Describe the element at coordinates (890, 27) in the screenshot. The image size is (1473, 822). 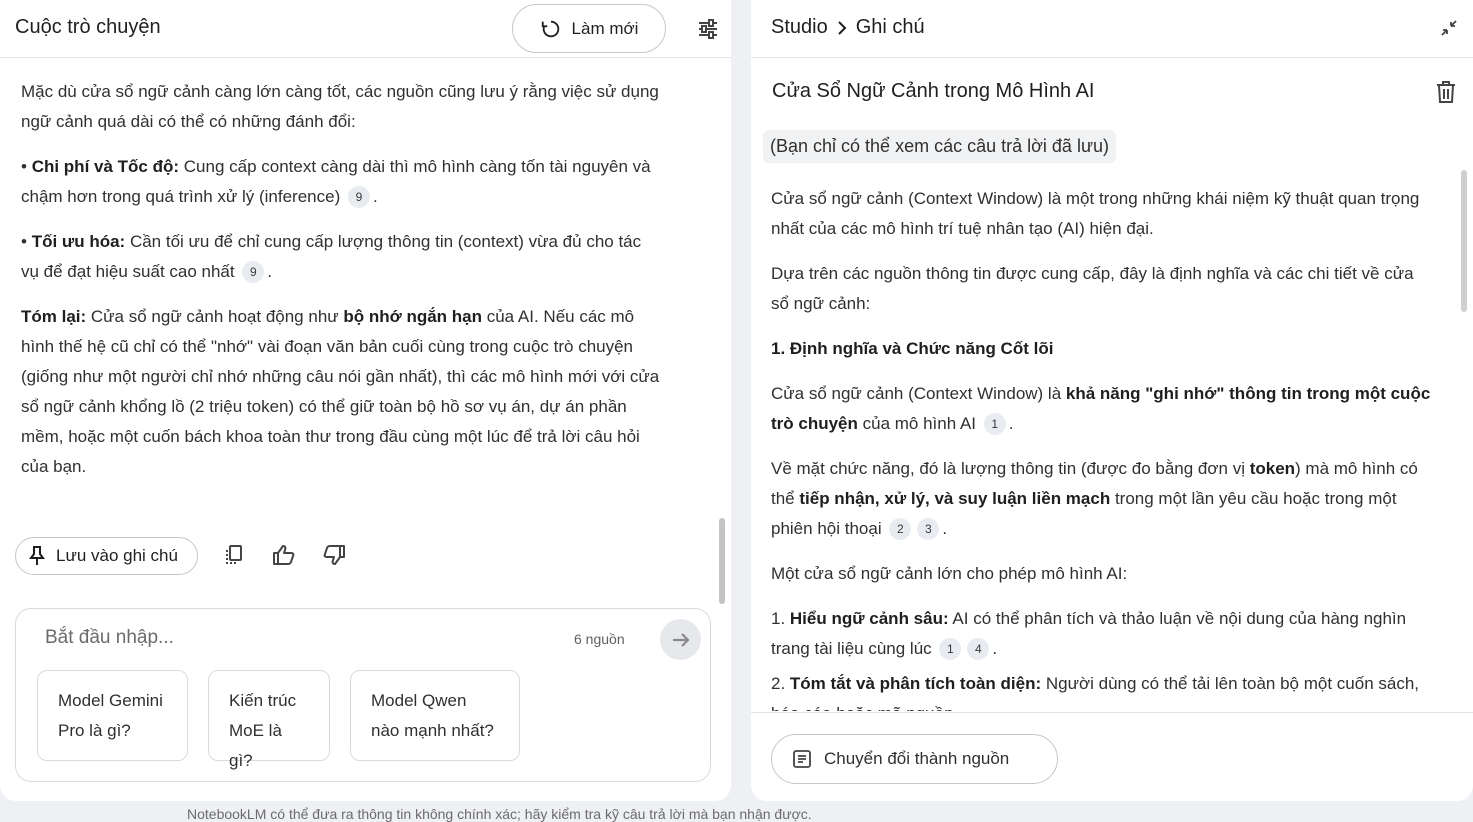
I see `breadcrumb-notes: Ghi chú` at that location.